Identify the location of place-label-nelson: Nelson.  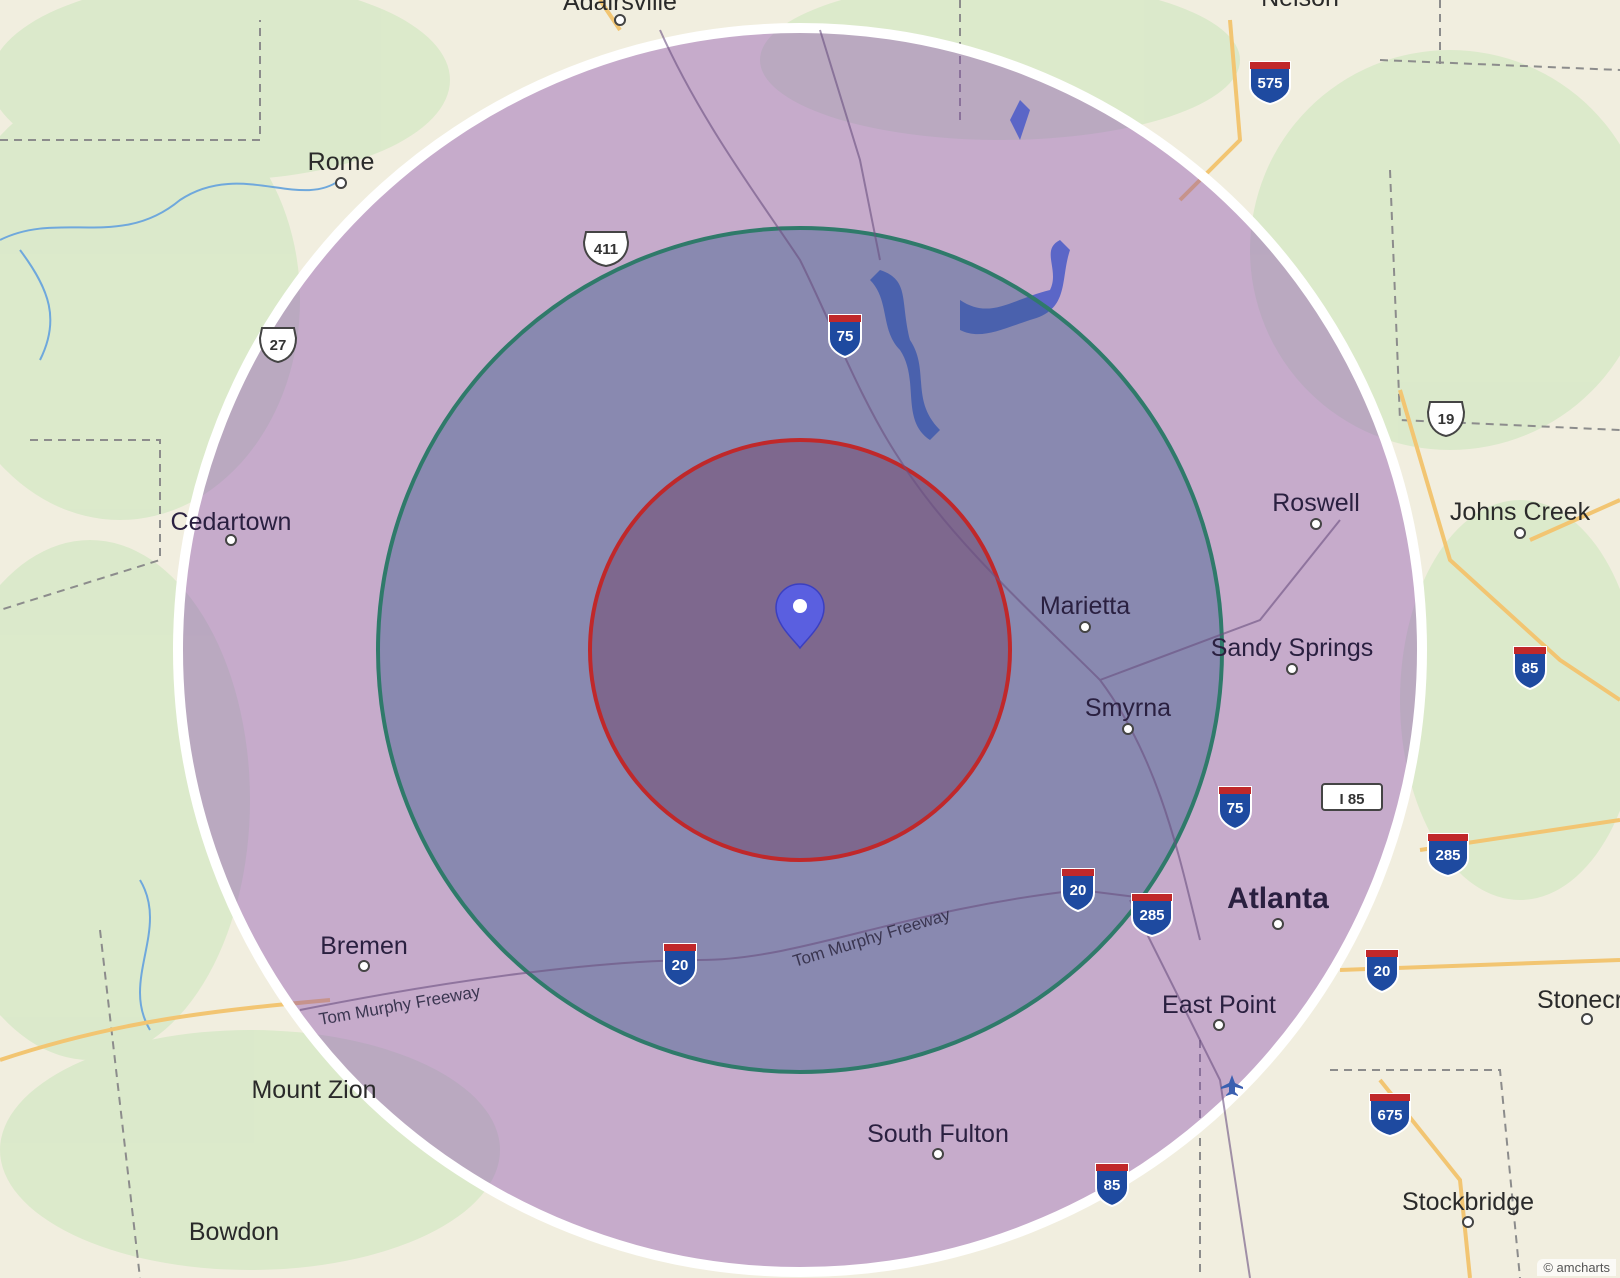
(1300, 6).